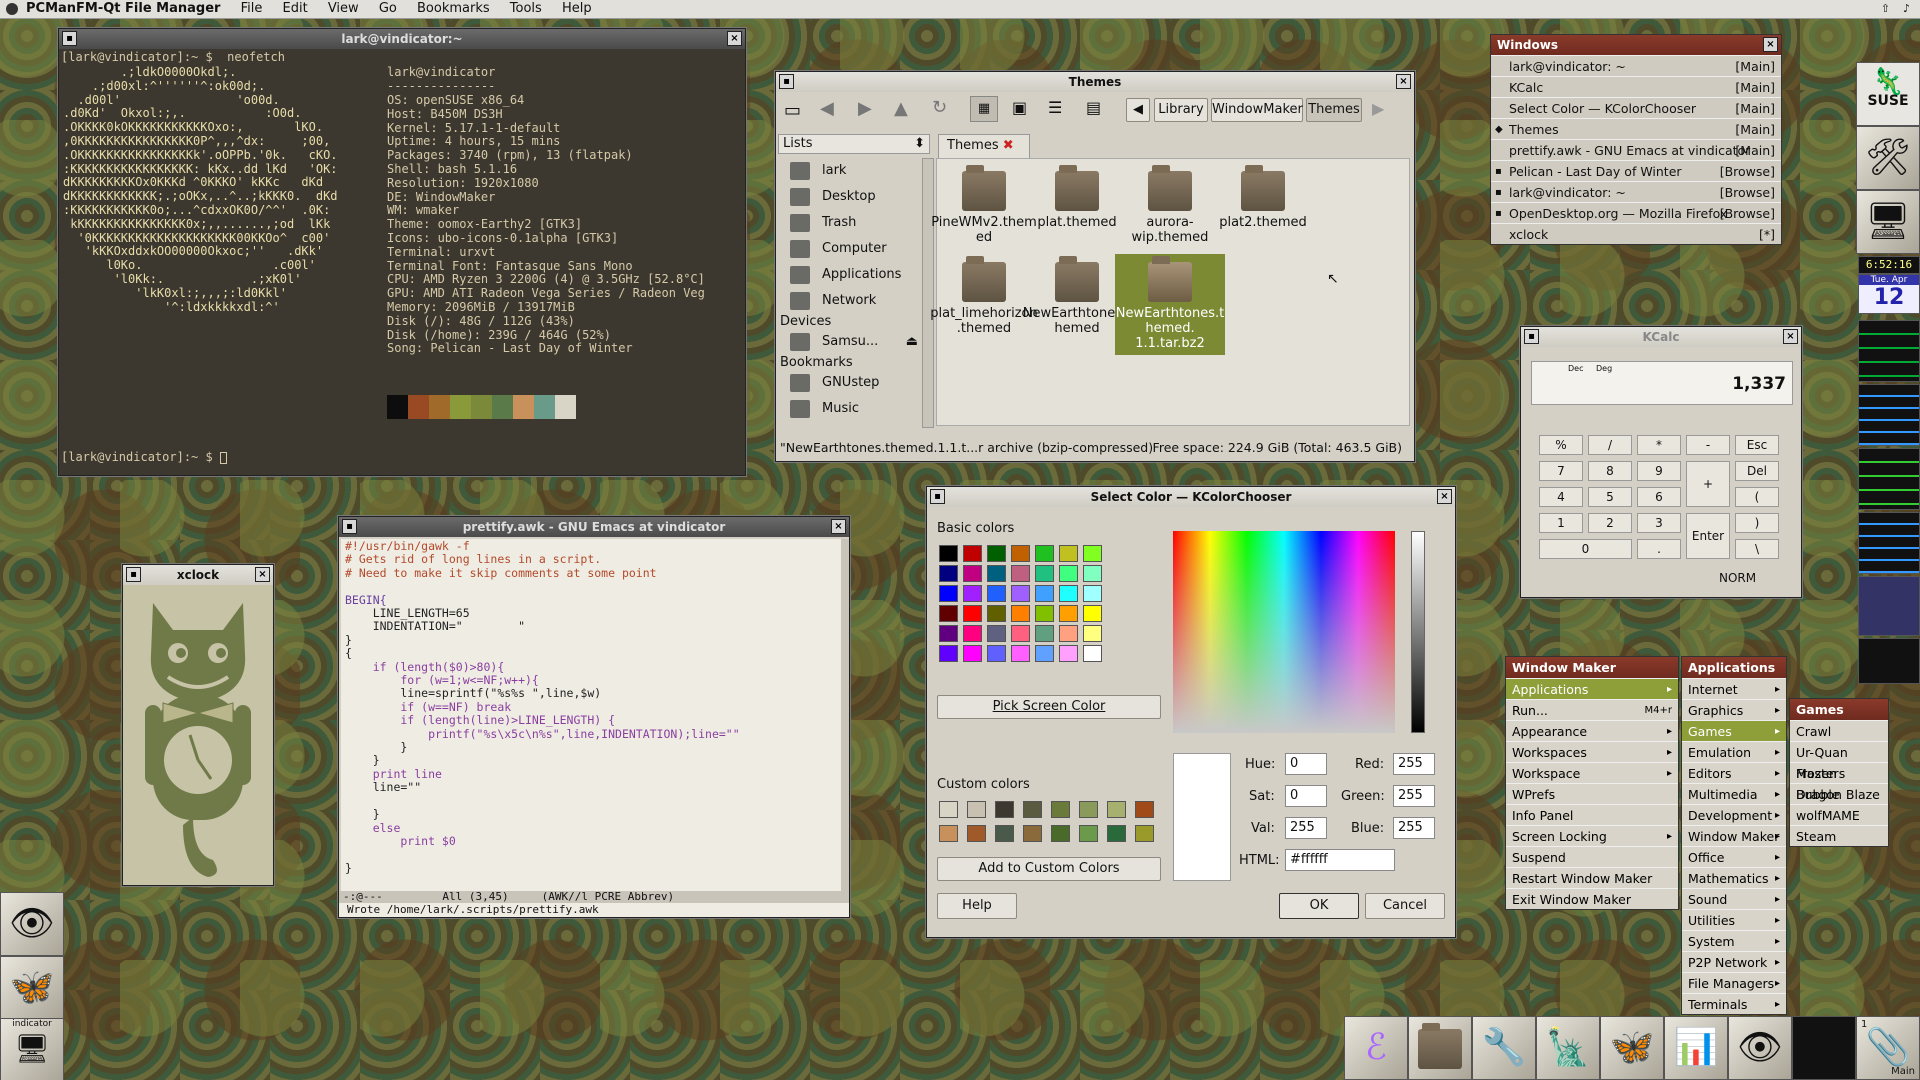  What do you see at coordinates (1906, 9) in the screenshot?
I see `topbar-bell-icon: ♪` at bounding box center [1906, 9].